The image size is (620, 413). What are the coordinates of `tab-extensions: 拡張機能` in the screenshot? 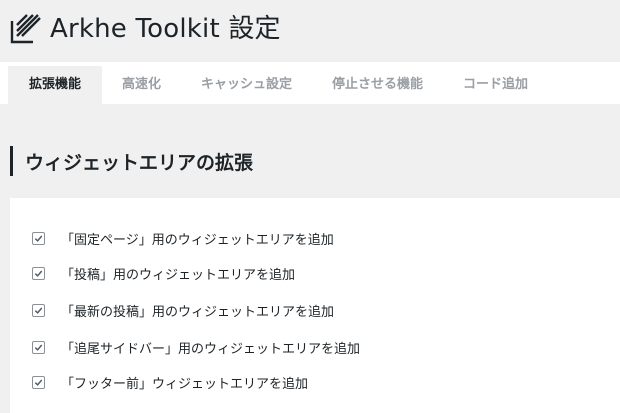 It's located at (55, 85).